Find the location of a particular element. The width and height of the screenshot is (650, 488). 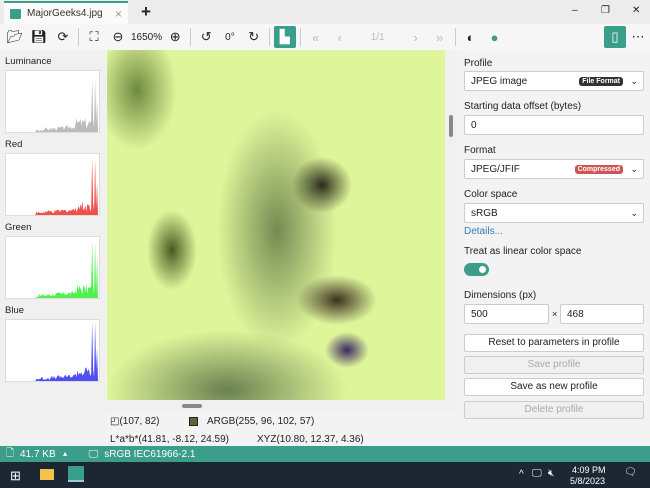

pixel-color-swatch is located at coordinates (193, 421).